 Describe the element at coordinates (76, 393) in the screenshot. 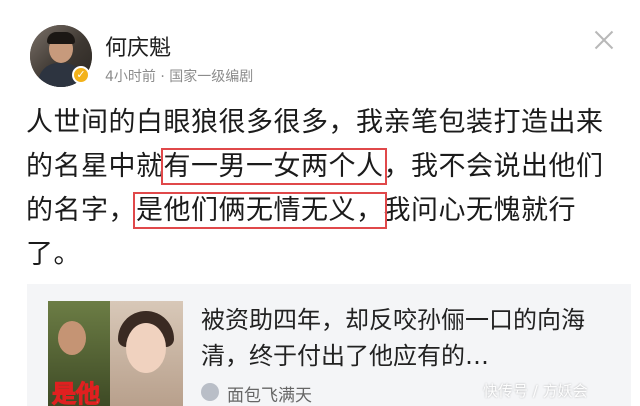

I see `thumbnail-caption: 是他` at that location.